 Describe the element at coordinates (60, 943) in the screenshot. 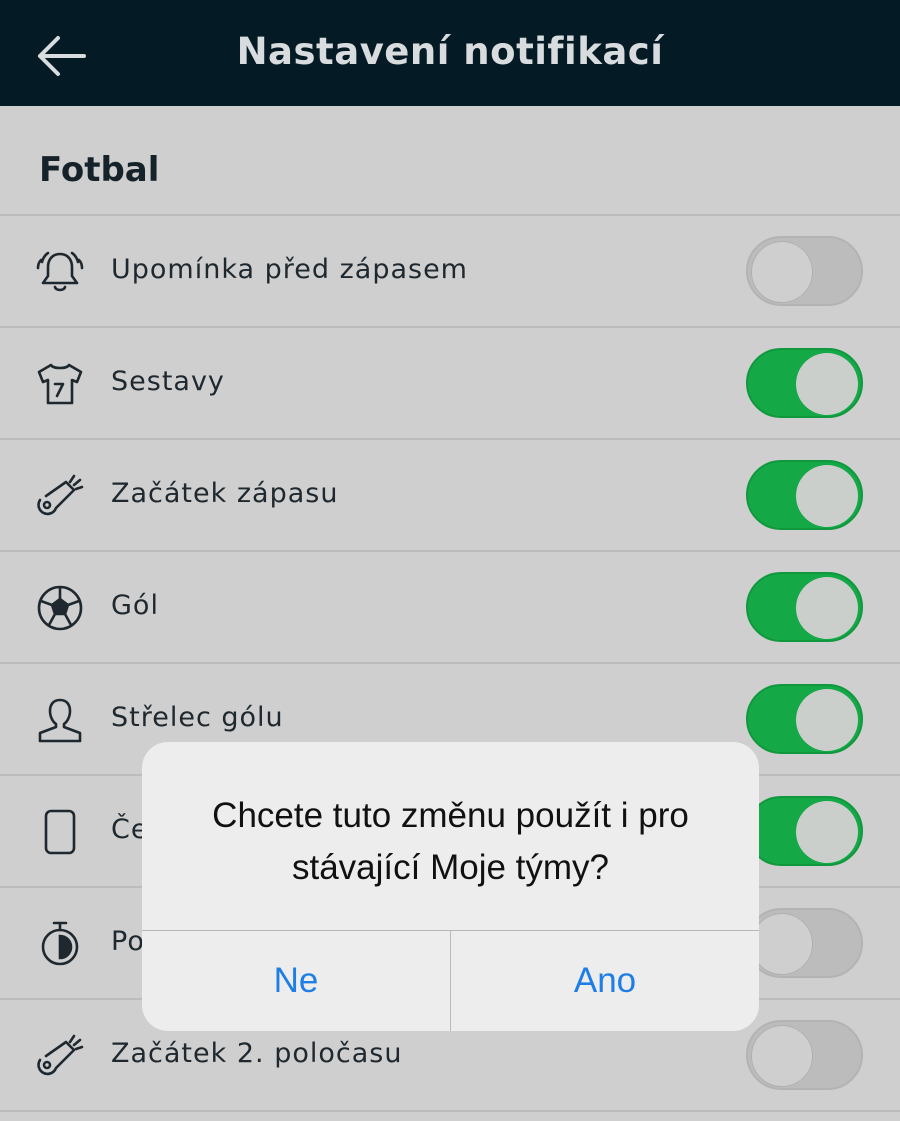

I see `stopwatch-icon` at that location.